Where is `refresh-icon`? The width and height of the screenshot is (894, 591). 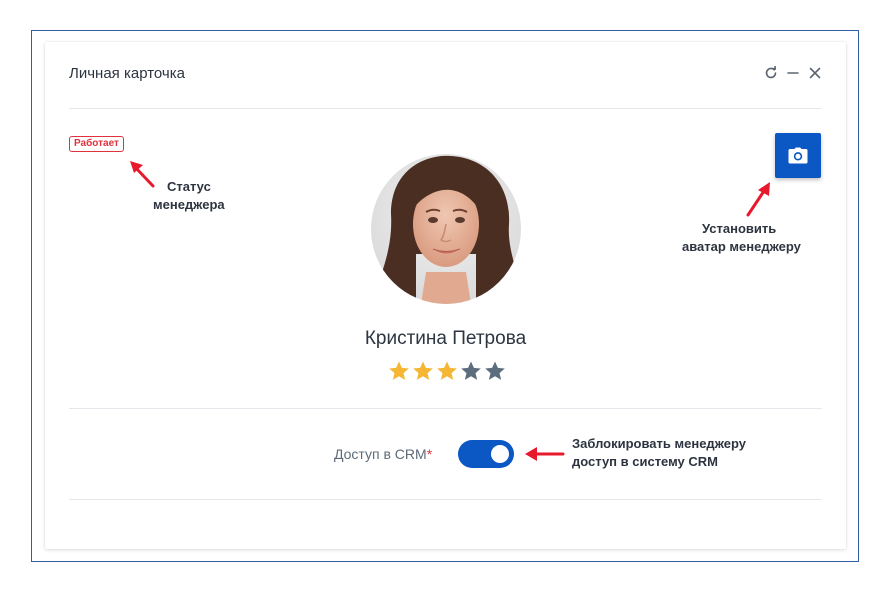 refresh-icon is located at coordinates (771, 73).